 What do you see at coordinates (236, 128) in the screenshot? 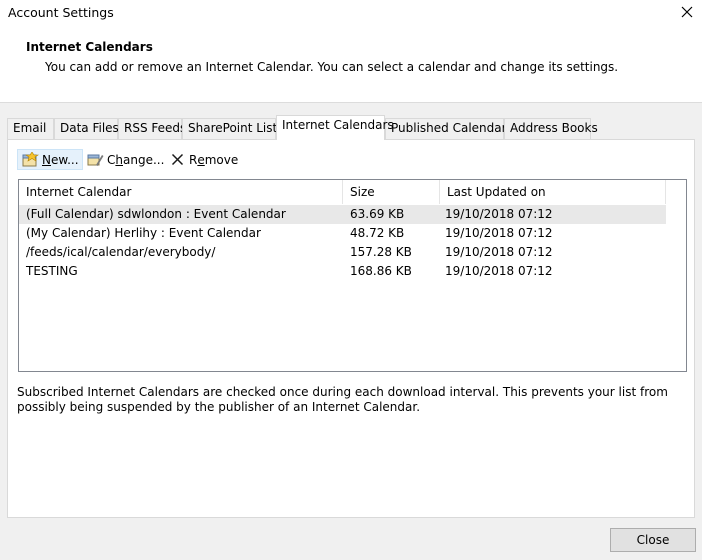
I see `tab-label: SharePoint Lists` at bounding box center [236, 128].